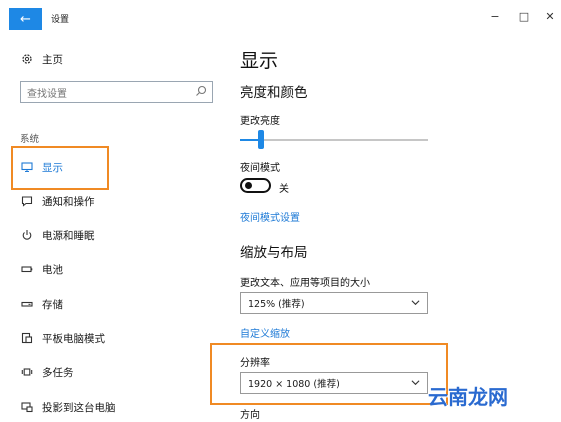 This screenshot has height=422, width=561. I want to click on night-mode-state: 关, so click(284, 189).